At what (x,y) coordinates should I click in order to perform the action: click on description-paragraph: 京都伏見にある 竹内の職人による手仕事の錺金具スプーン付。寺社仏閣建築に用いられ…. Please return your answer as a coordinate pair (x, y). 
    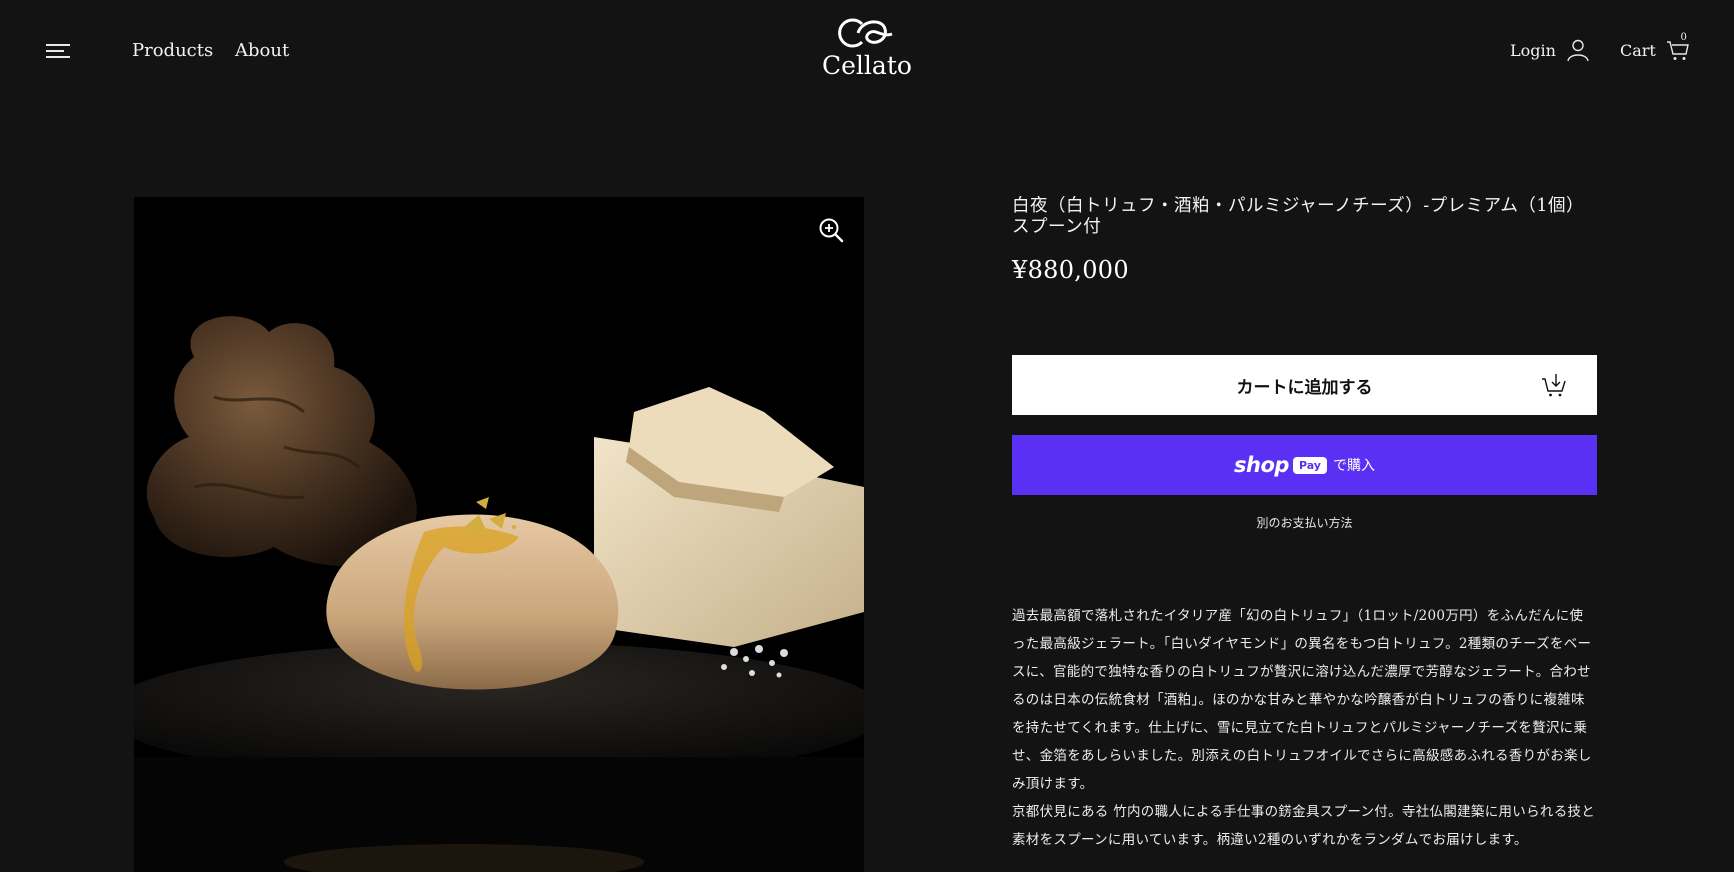
    Looking at the image, I should click on (1304, 826).